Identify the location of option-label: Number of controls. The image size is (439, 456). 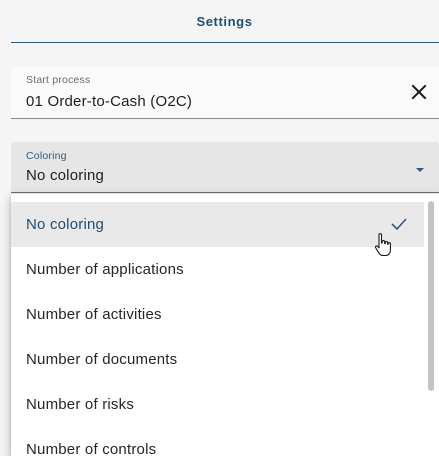
(91, 448).